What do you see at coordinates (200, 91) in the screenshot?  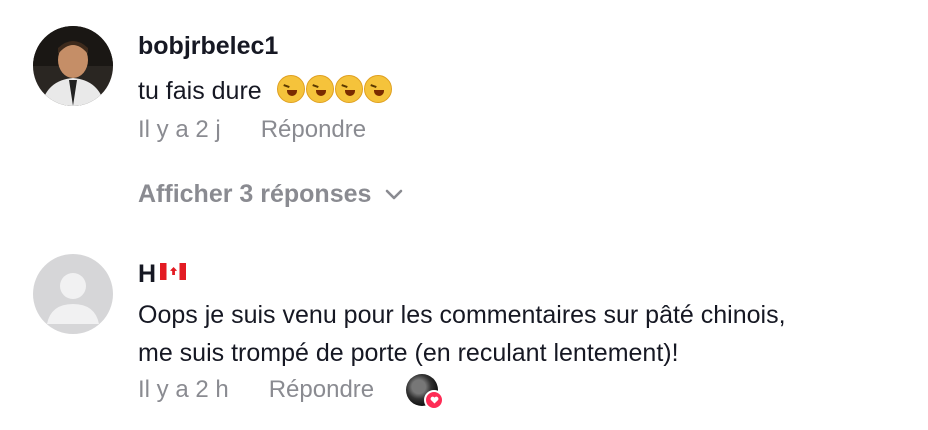 I see `comment-text: tu fais dure` at bounding box center [200, 91].